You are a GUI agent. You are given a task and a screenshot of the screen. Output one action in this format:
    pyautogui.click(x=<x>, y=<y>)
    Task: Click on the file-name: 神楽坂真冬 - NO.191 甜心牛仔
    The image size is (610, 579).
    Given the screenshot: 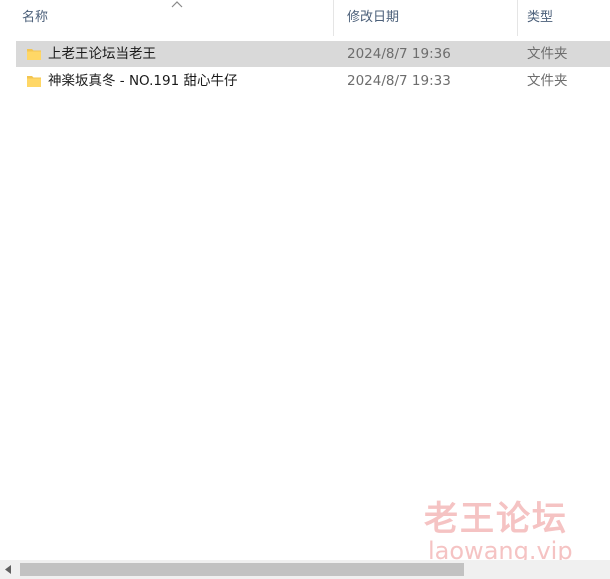 What is the action you would take?
    pyautogui.click(x=143, y=81)
    